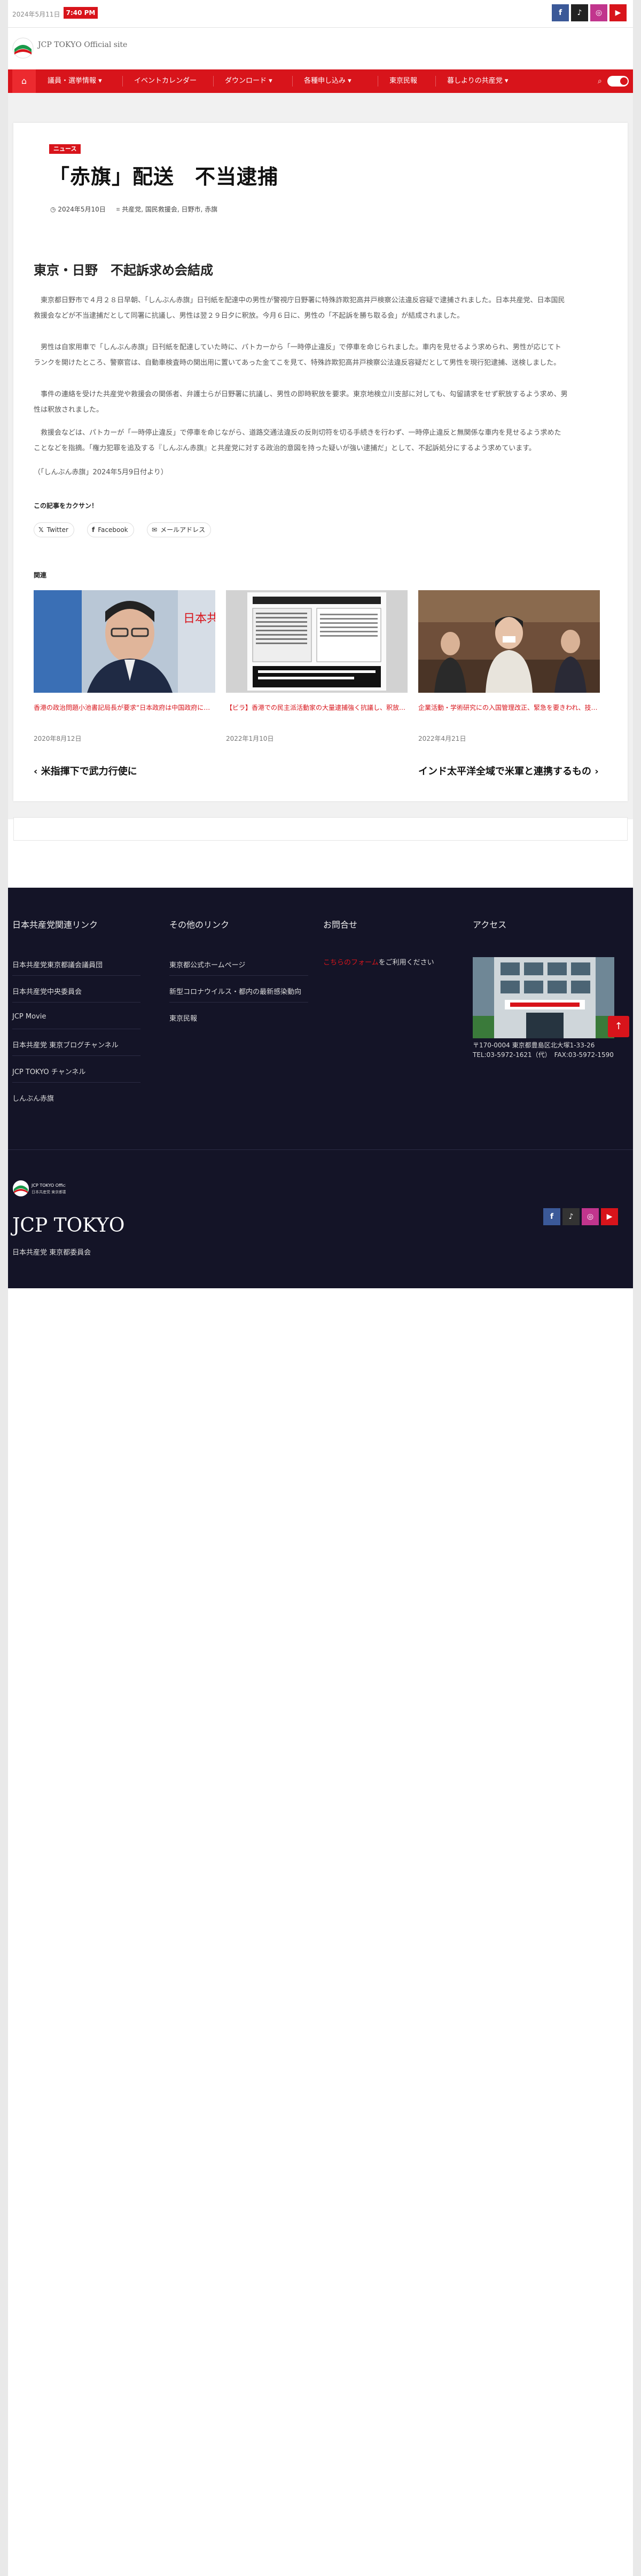  I want to click on article-tags: 共産党, 国民救援会, 日野市, 赤旗, so click(169, 209).